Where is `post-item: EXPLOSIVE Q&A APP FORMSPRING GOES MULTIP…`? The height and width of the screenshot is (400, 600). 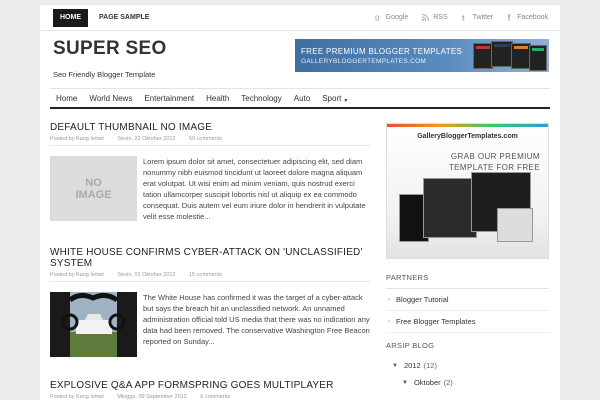 post-item: EXPLOSIVE Q&A APP FORMSPRING GOES MULTIP… is located at coordinates (210, 390).